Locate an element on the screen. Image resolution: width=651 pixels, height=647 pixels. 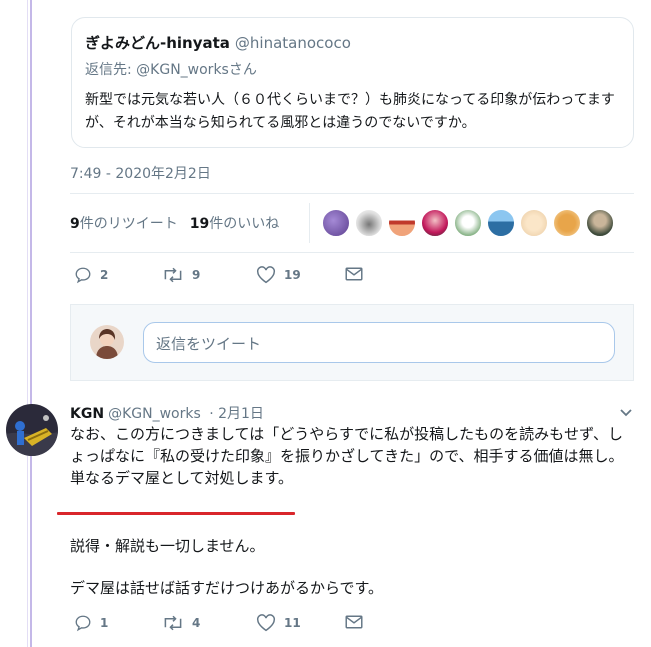
thread-line is located at coordinates (31, 323).